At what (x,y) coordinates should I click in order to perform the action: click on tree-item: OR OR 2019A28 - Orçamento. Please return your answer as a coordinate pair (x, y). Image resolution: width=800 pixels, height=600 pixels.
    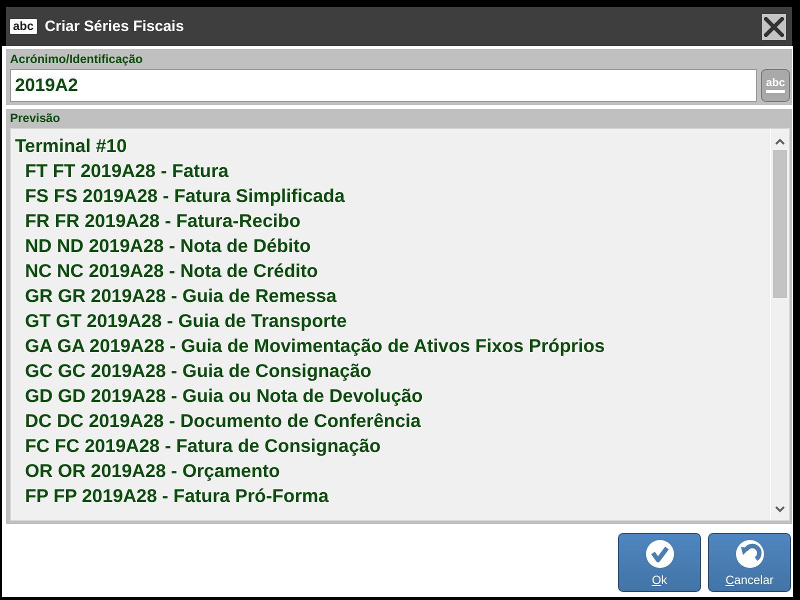
    Looking at the image, I should click on (153, 471).